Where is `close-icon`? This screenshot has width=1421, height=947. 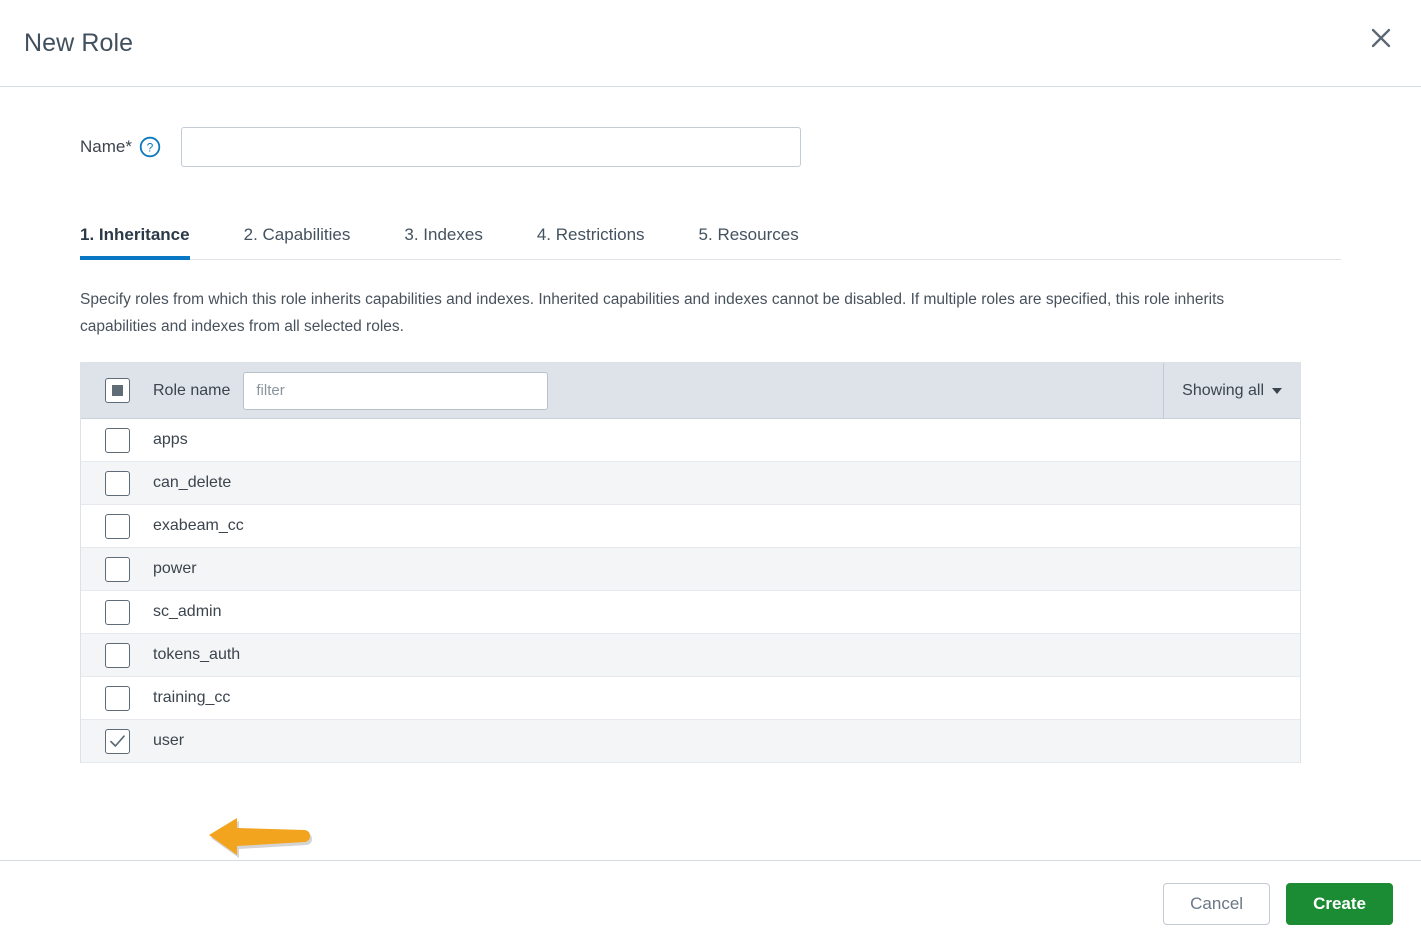 close-icon is located at coordinates (1381, 38).